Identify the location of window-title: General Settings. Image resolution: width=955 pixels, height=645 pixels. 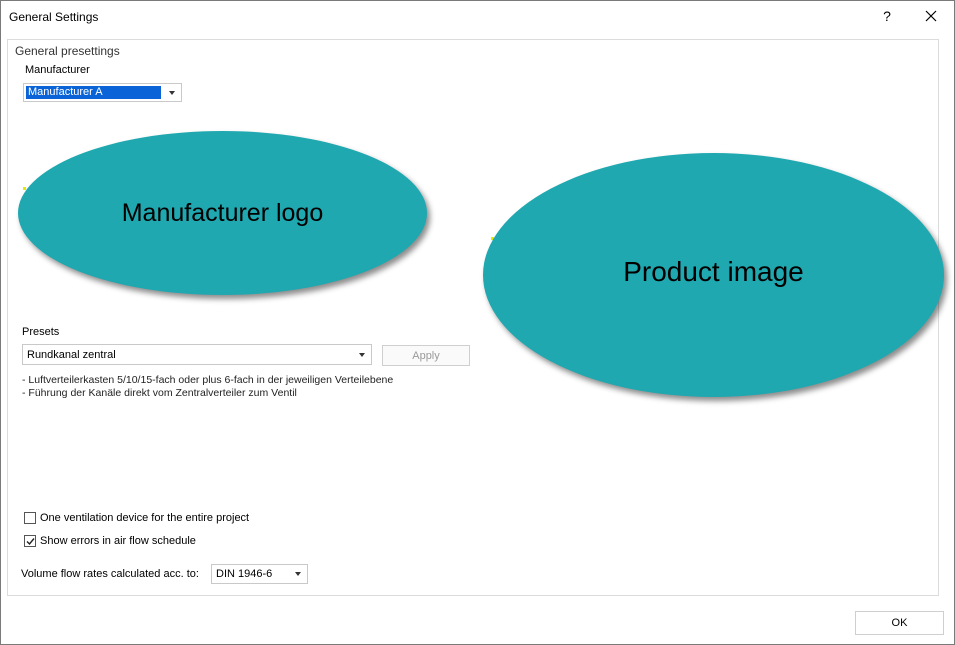
(54, 17).